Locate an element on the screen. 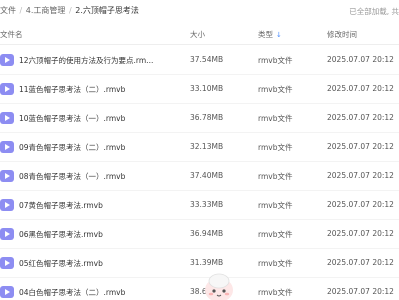 The image size is (399, 300). sort-arrow-icon: ↓ is located at coordinates (279, 35).